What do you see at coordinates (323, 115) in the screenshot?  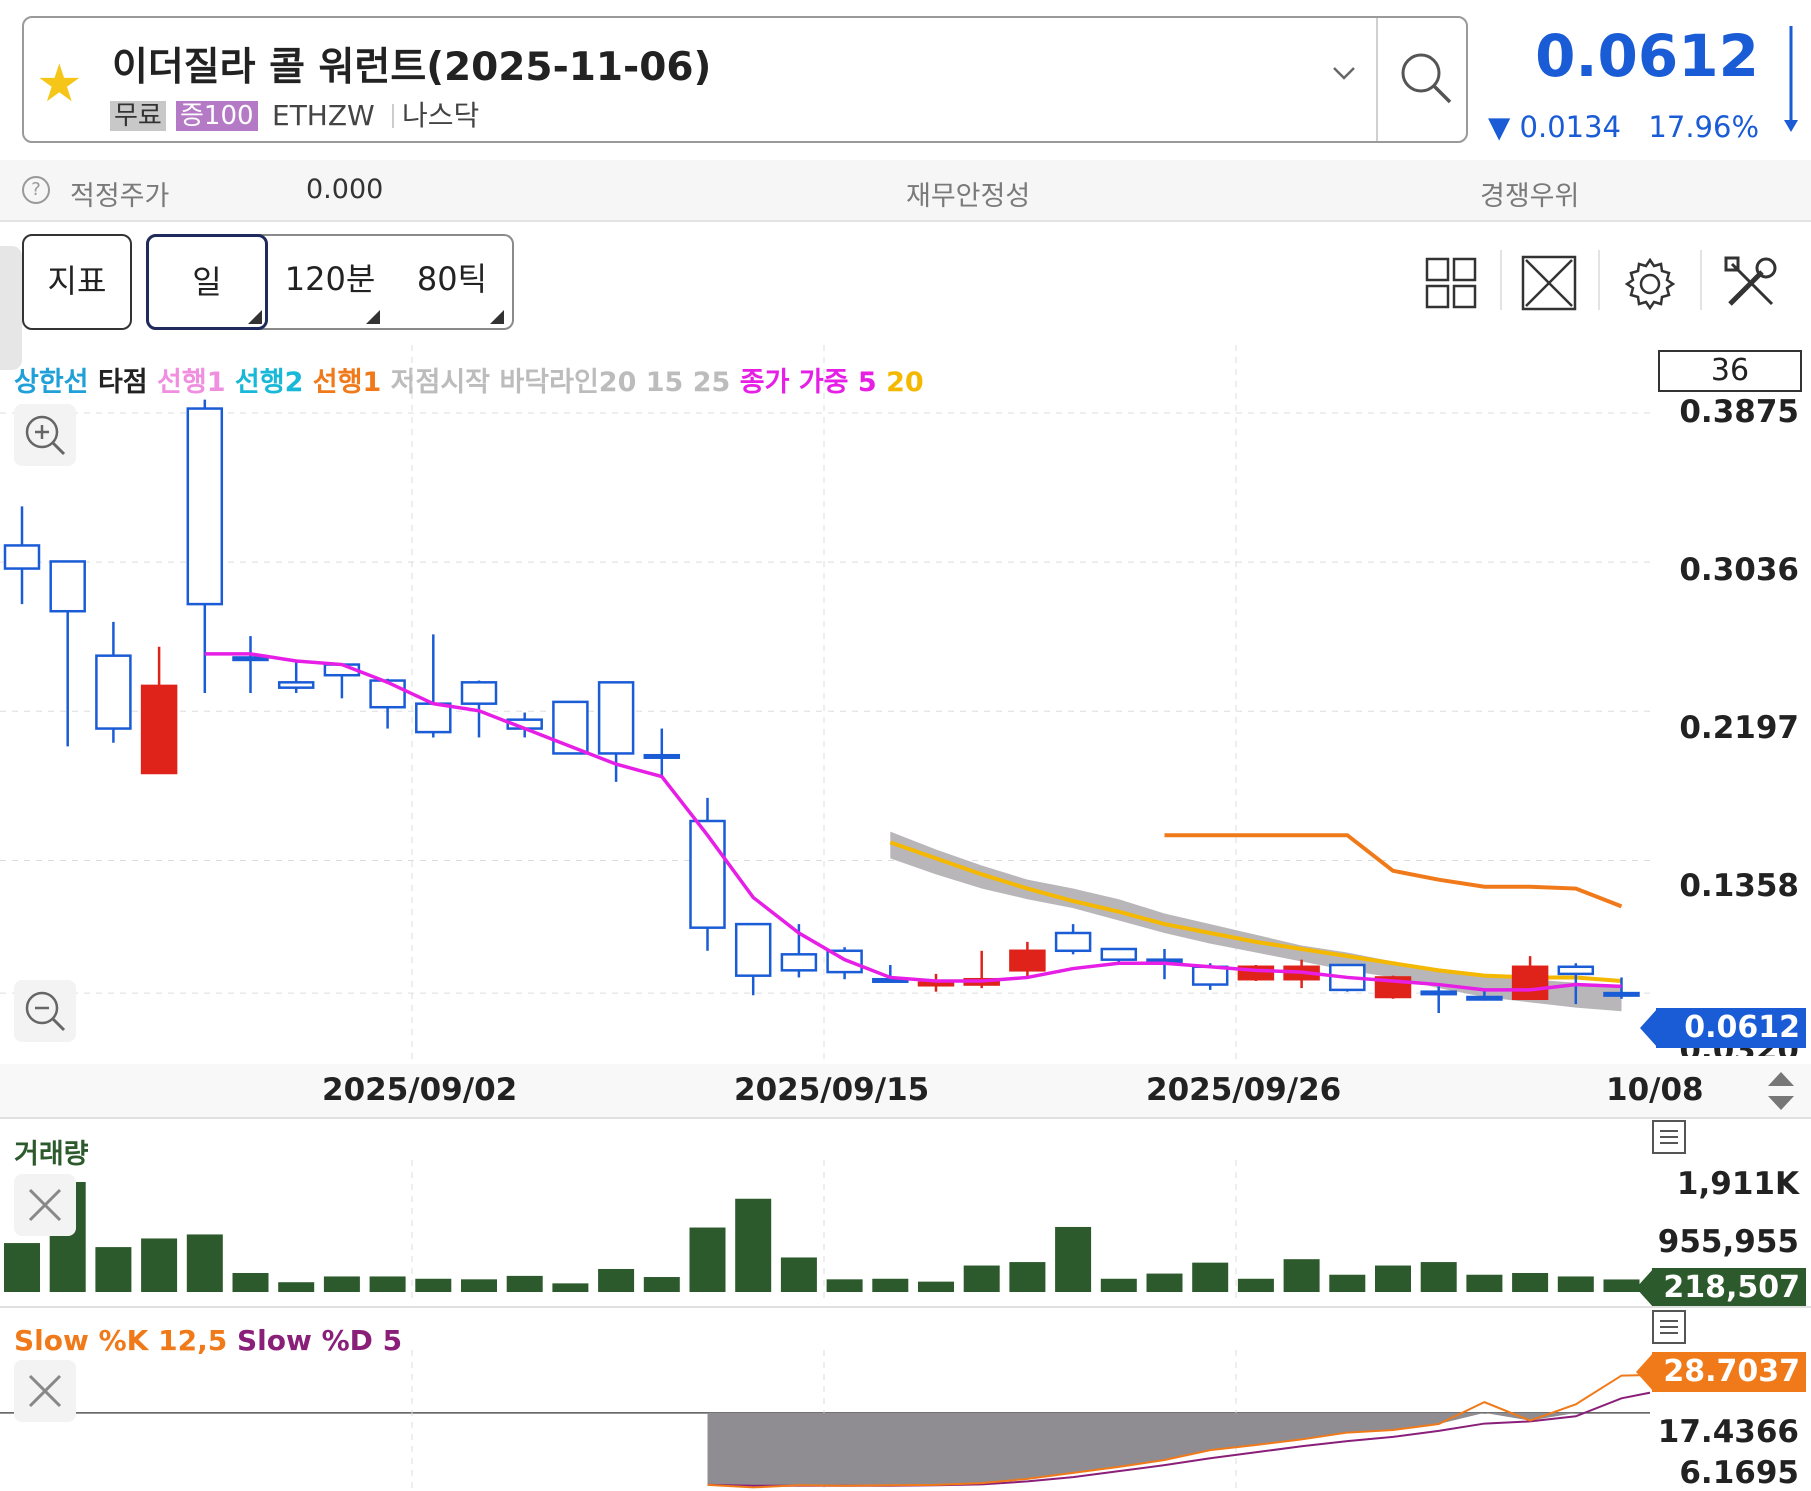 I see `ticker-symbol: ETHZW` at bounding box center [323, 115].